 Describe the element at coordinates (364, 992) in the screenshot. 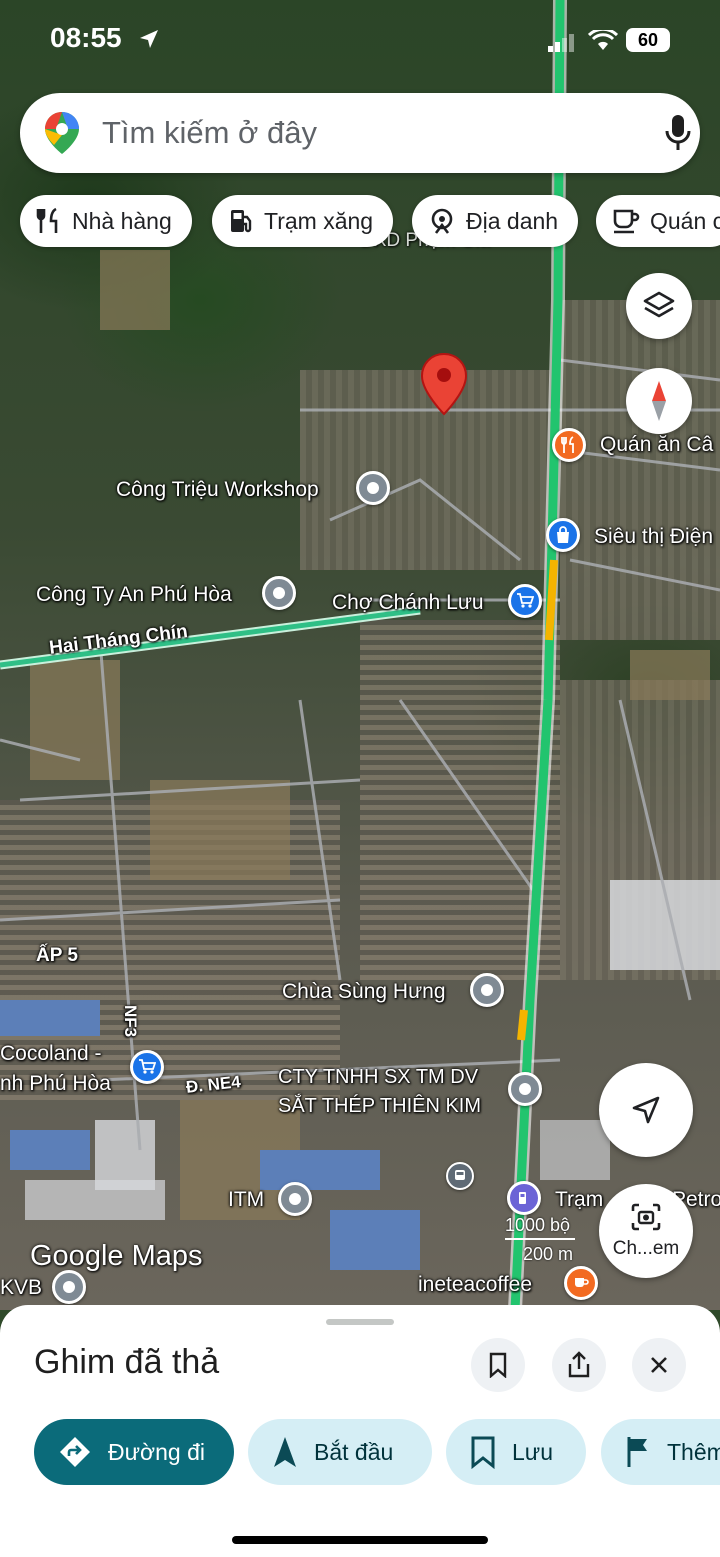

I see `place-label-chua: Chùa Sùng Hưng` at that location.